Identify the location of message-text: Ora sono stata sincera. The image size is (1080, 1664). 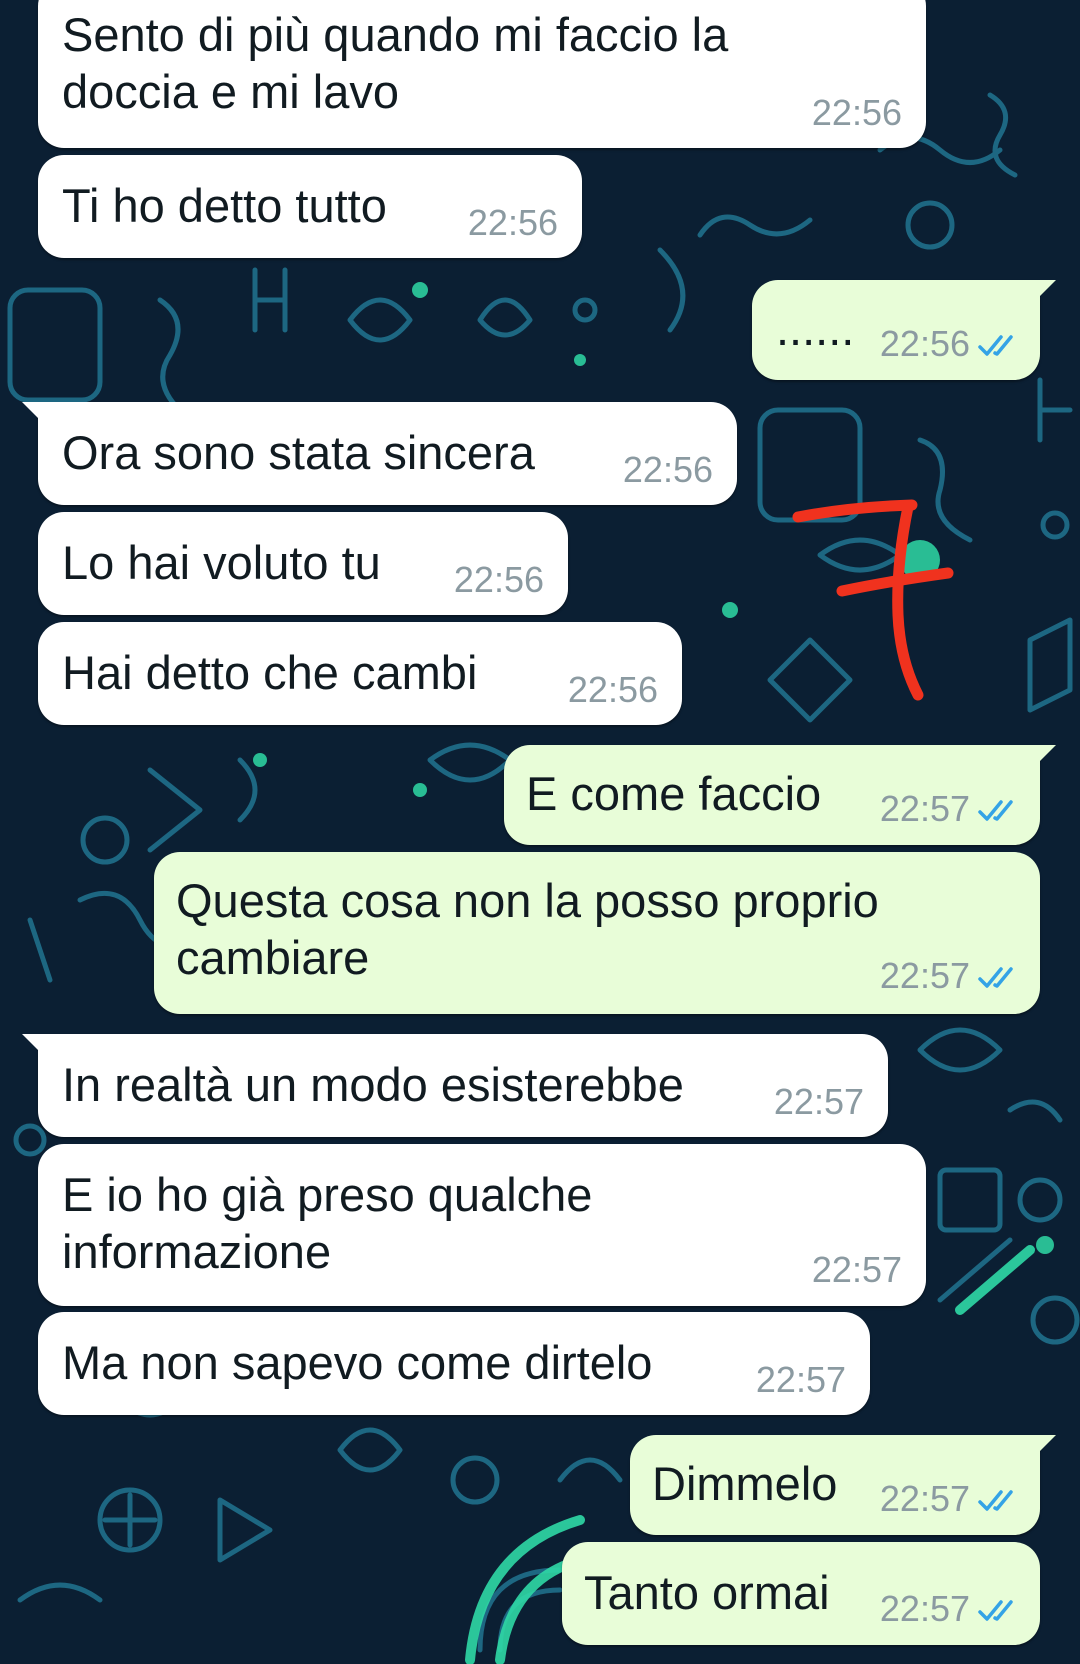
(298, 452).